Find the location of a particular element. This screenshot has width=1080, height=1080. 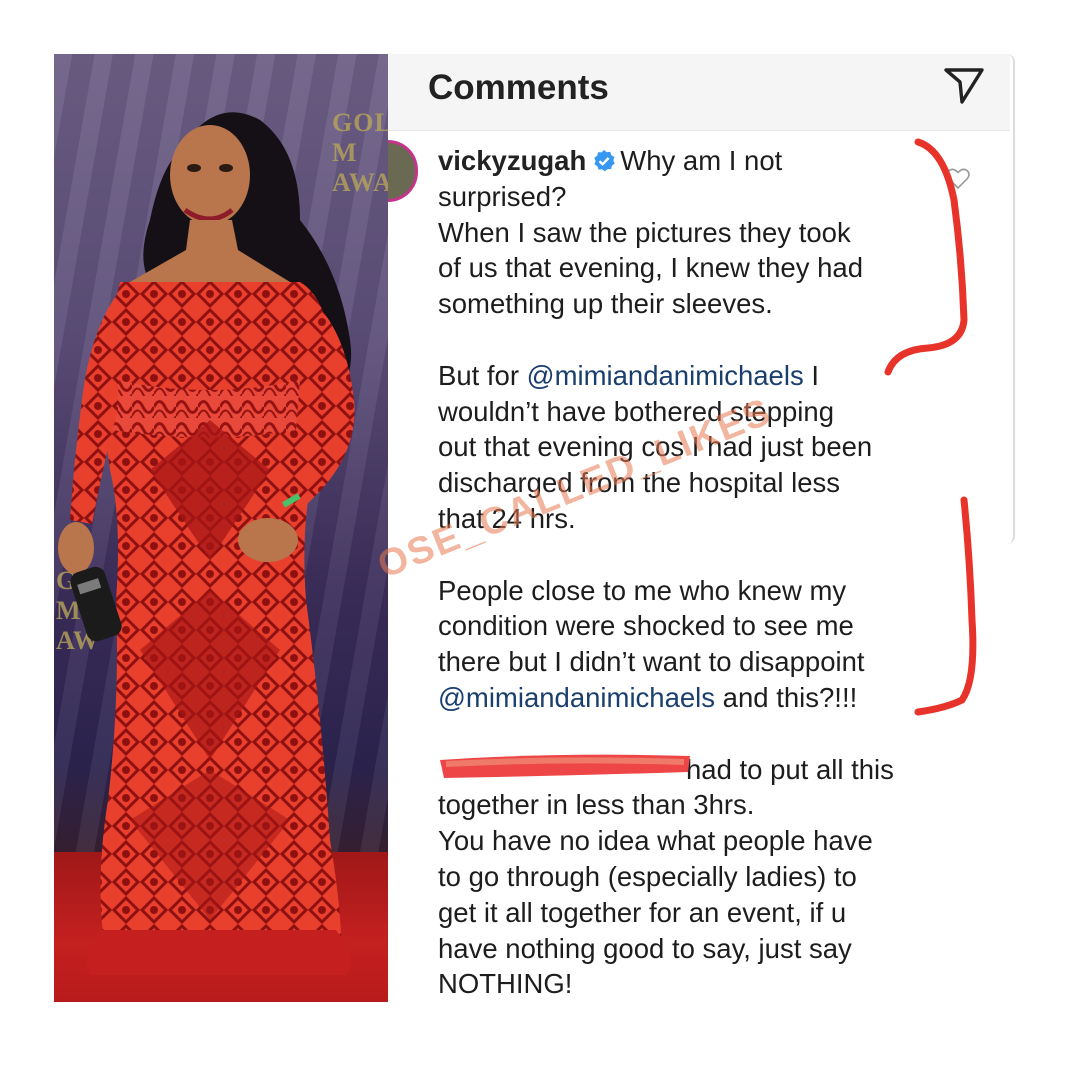

comment-line: People close to me who knew my is located at coordinates (642, 590).